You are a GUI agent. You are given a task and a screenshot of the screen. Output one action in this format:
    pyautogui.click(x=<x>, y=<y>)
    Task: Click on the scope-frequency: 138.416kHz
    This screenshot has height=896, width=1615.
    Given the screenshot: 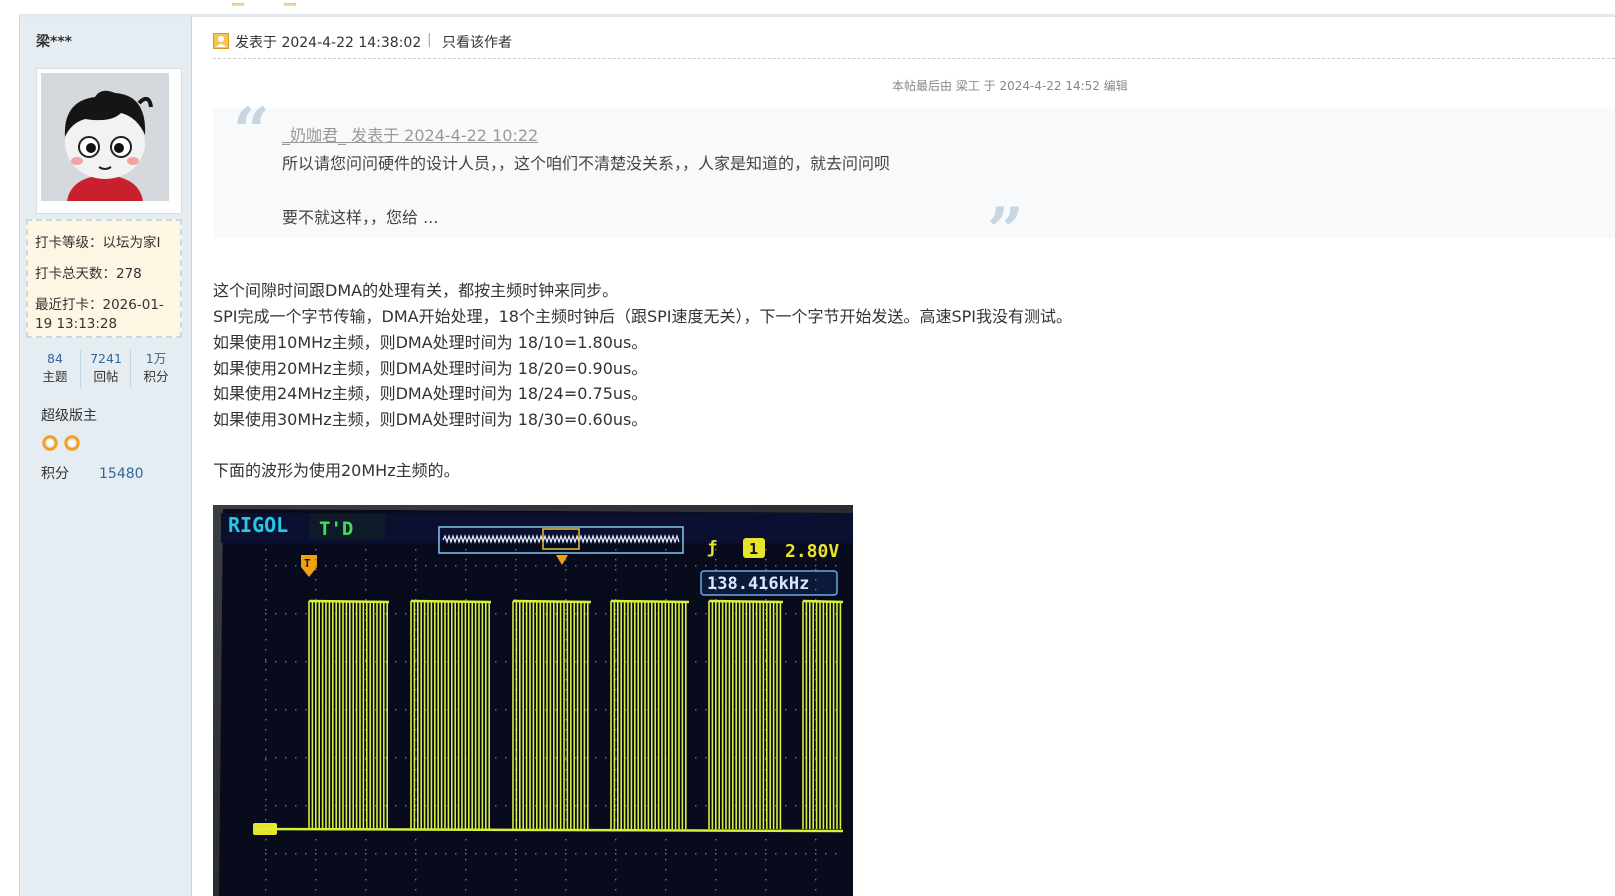 What is the action you would take?
    pyautogui.click(x=758, y=584)
    